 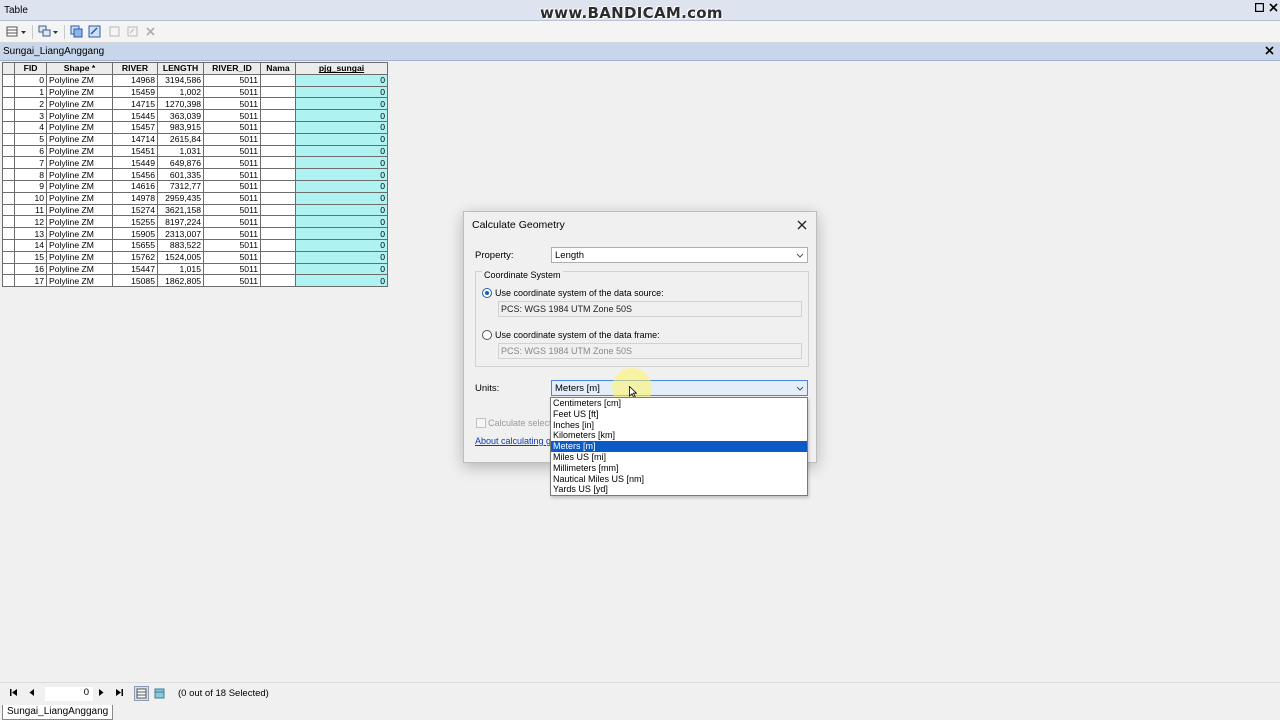 What do you see at coordinates (135, 198) in the screenshot?
I see `cell-river: 14978` at bounding box center [135, 198].